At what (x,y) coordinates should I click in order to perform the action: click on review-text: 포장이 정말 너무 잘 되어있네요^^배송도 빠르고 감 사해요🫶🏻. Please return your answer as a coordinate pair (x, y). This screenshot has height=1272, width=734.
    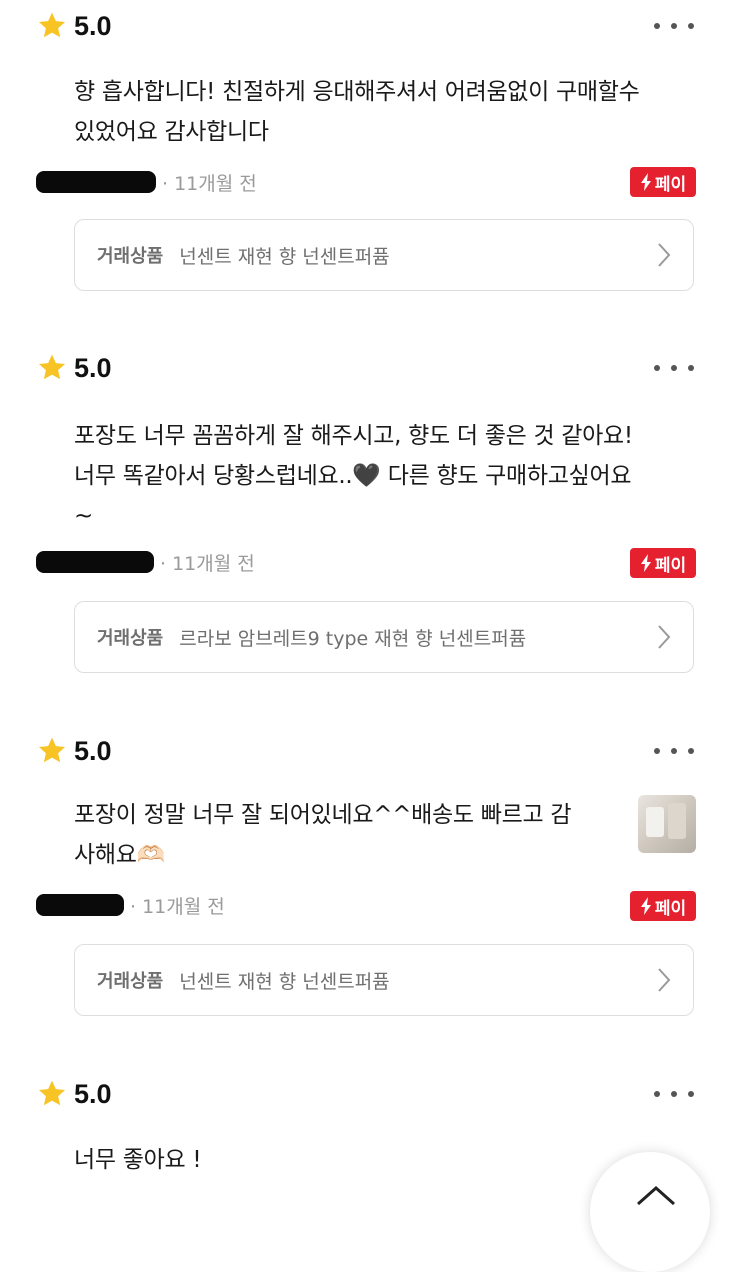
    Looking at the image, I should click on (323, 835).